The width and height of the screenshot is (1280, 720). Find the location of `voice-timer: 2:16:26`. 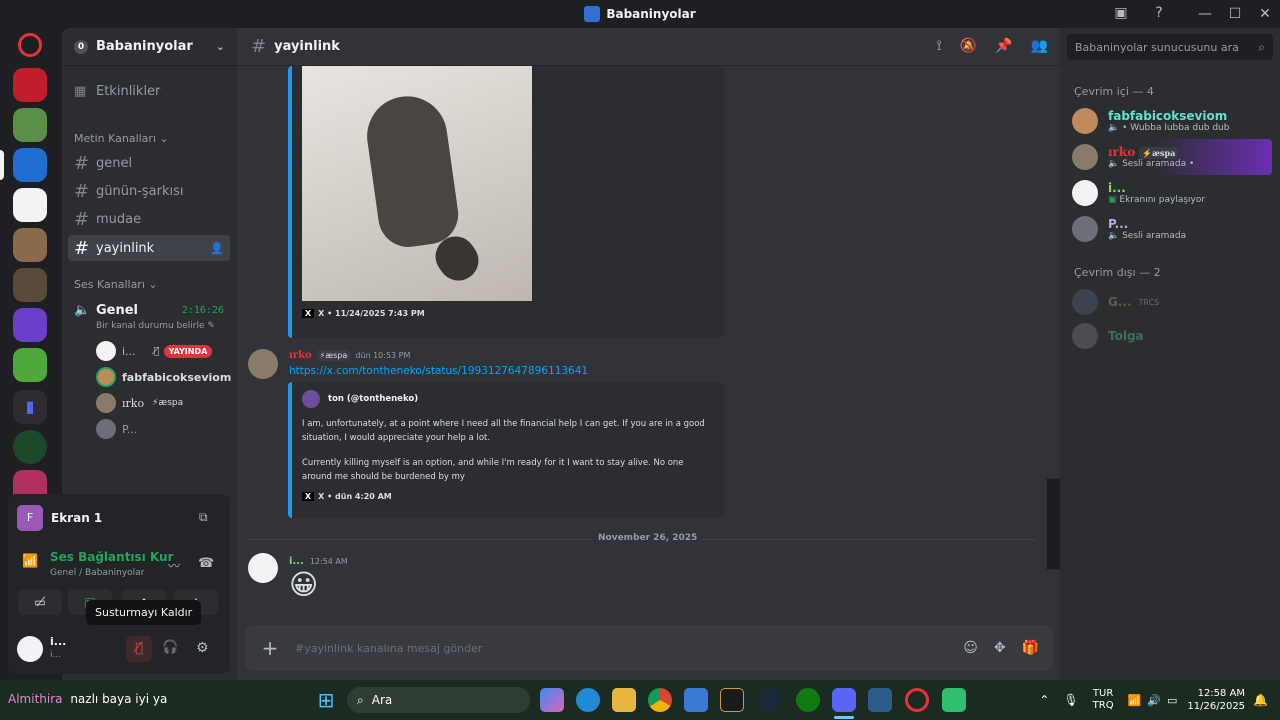

voice-timer: 2:16:26 is located at coordinates (202, 310).